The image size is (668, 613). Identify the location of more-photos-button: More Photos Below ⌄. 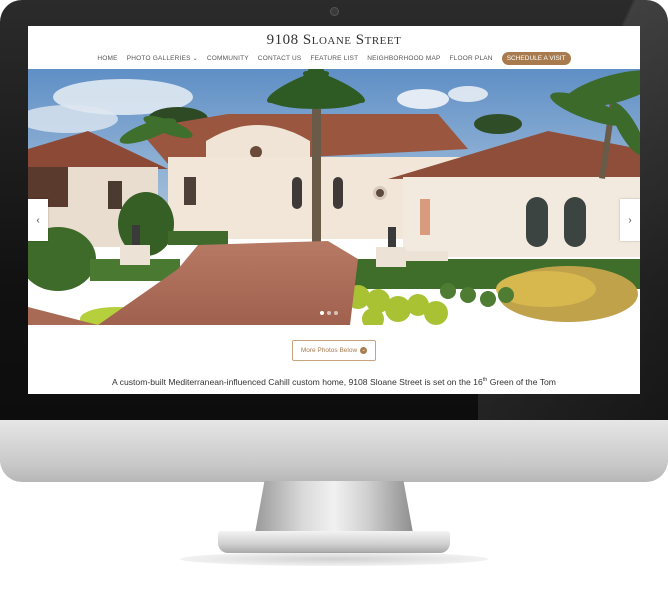
(334, 350).